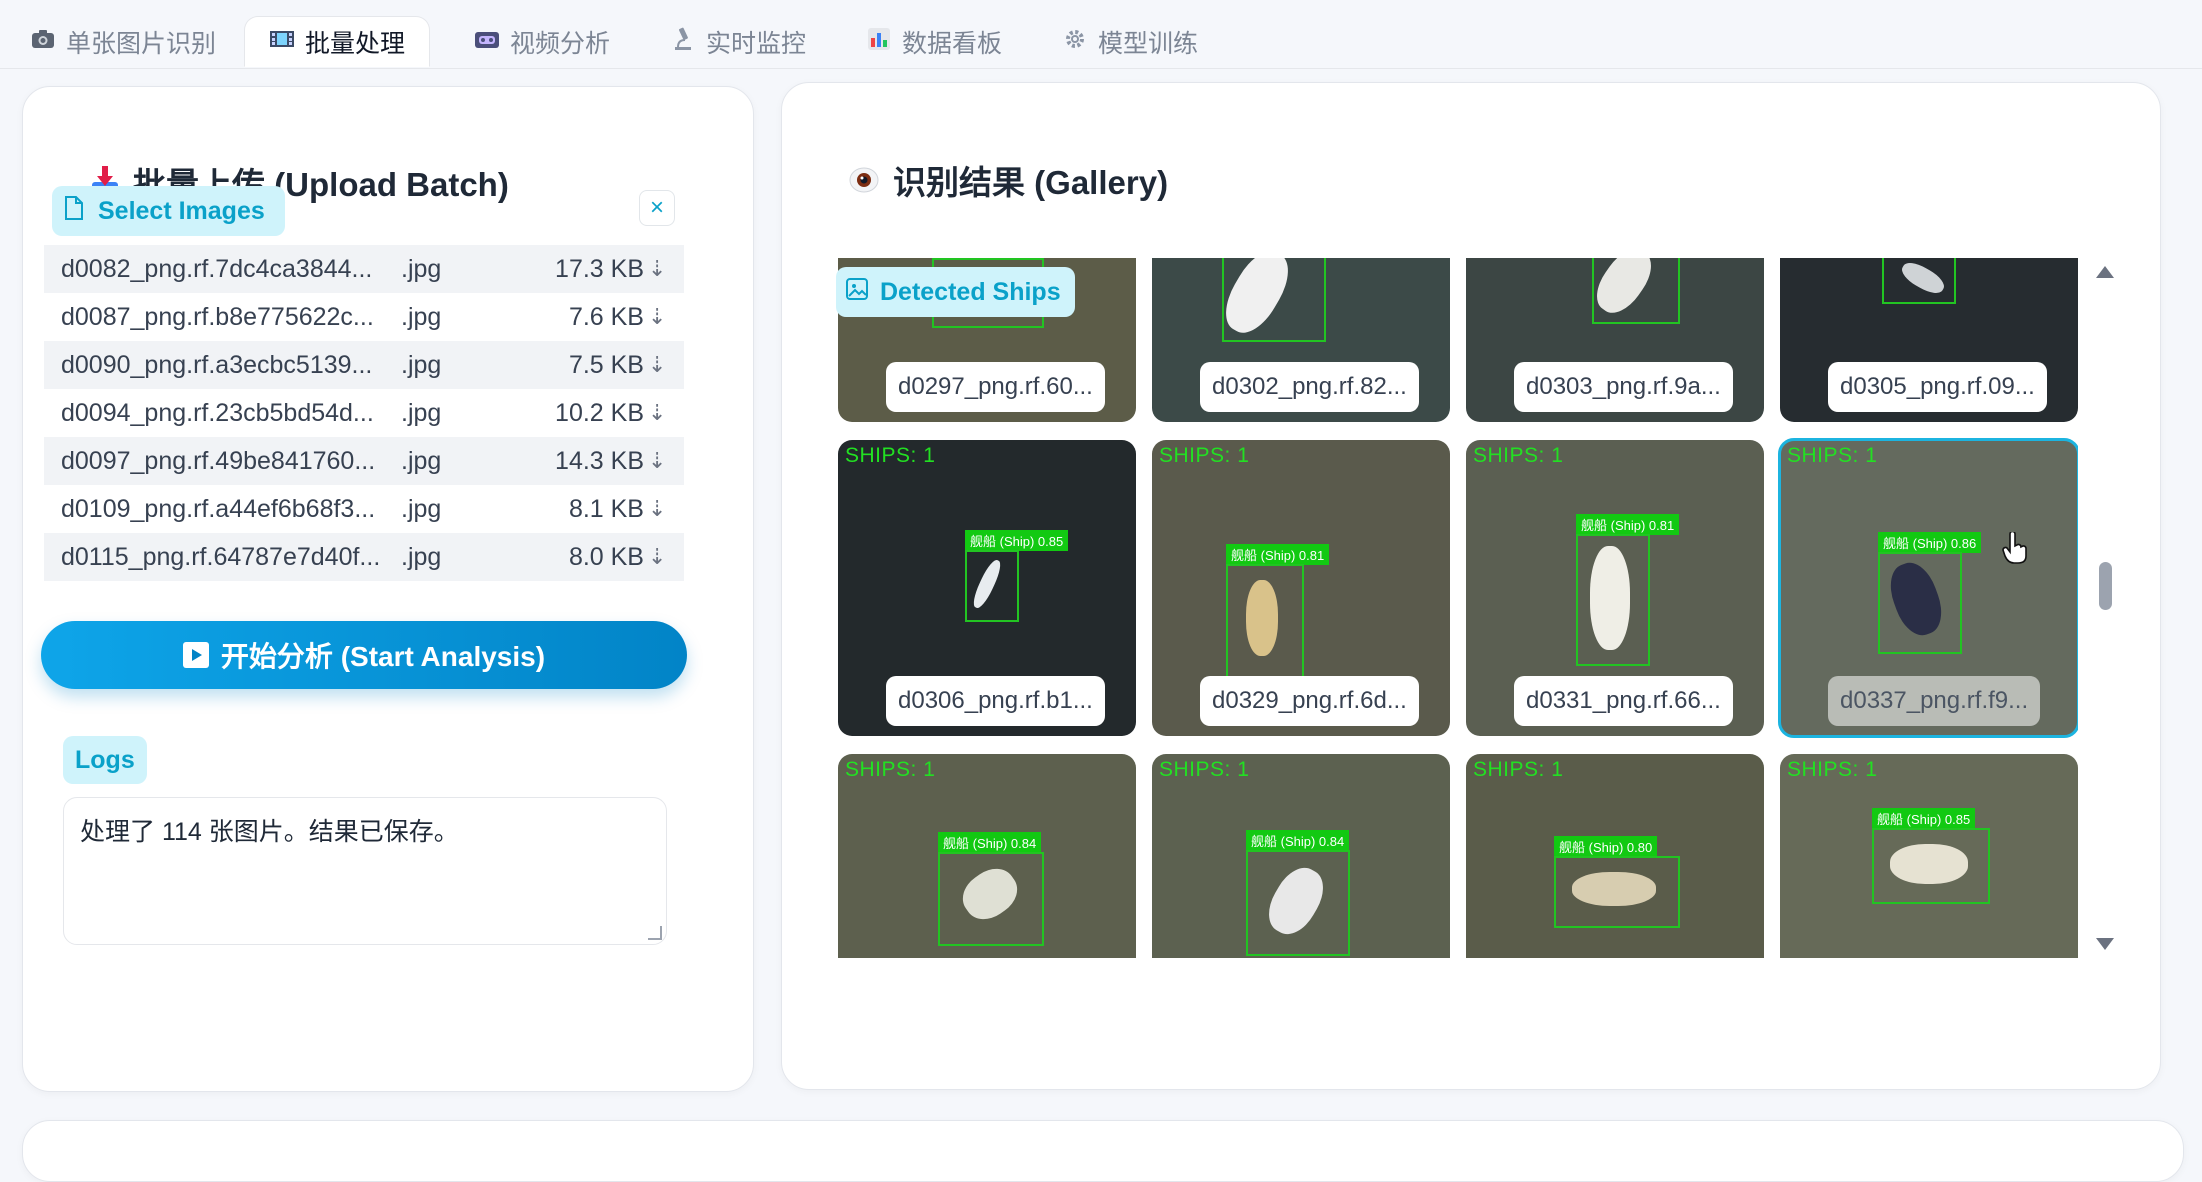  What do you see at coordinates (1606, 846) in the screenshot?
I see `detection-label: 舰船 (Ship) 0.80` at bounding box center [1606, 846].